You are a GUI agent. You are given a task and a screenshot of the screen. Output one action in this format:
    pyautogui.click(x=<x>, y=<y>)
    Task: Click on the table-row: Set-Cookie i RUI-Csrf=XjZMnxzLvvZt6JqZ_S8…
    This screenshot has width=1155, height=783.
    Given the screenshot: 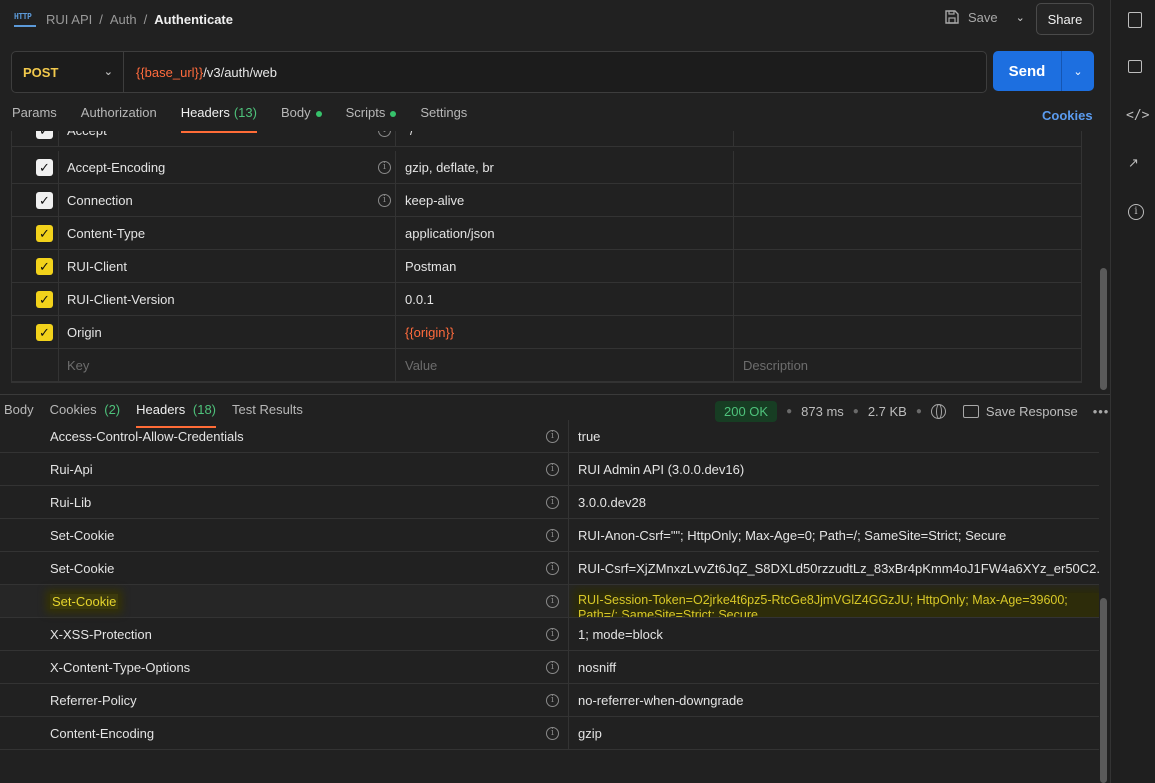 What is the action you would take?
    pyautogui.click(x=549, y=568)
    